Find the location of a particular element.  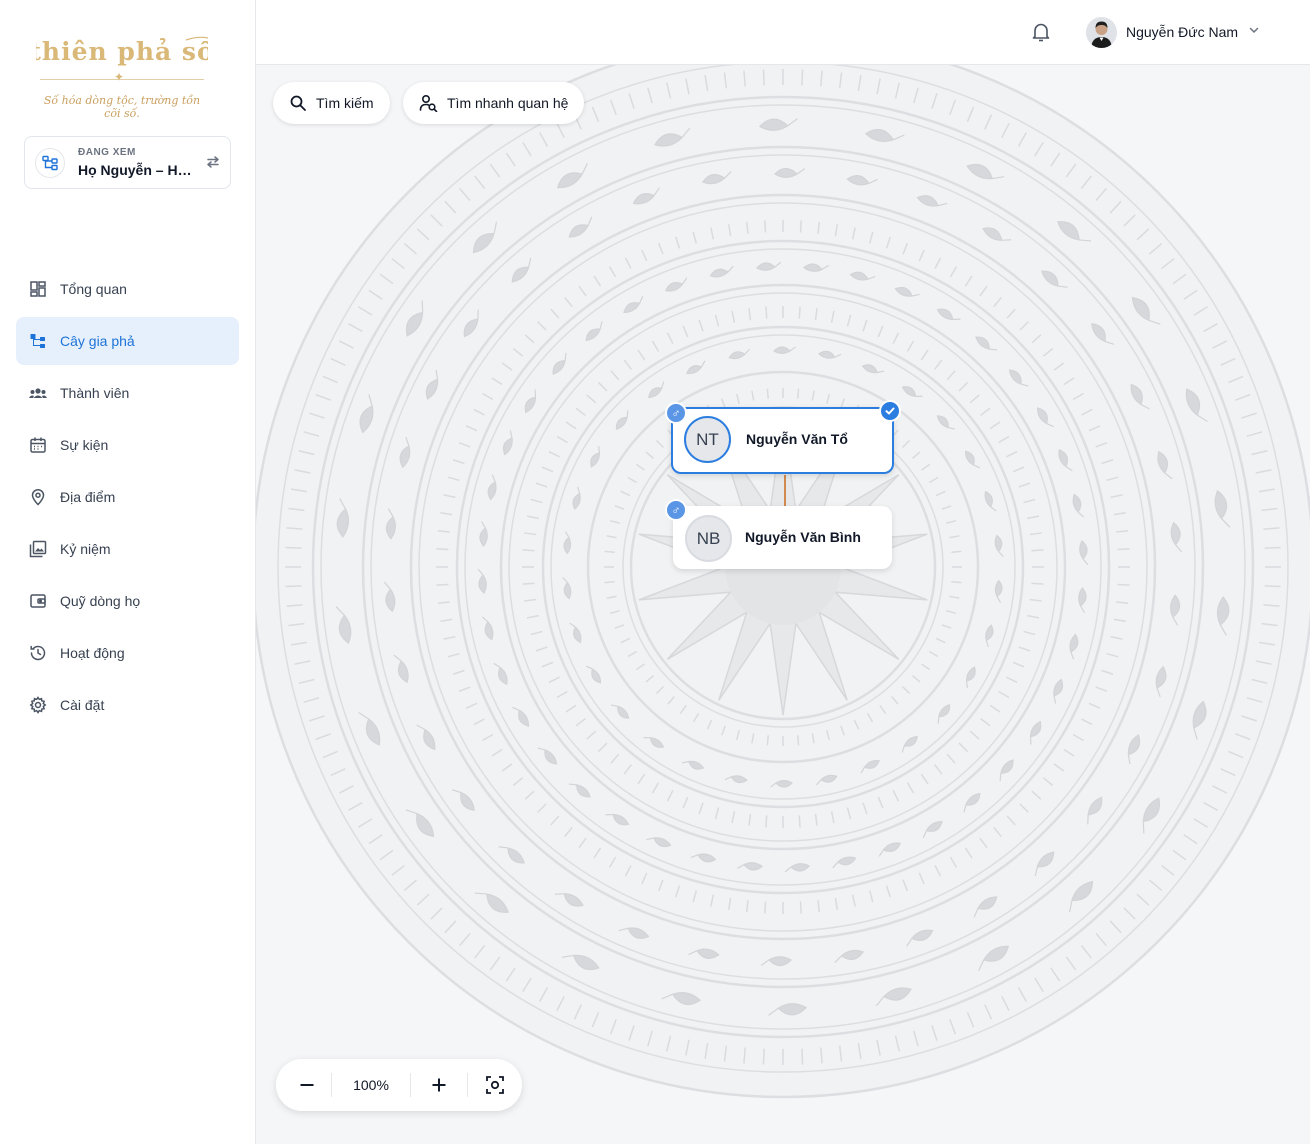

nav-item-members: Thành viên is located at coordinates (127, 393).